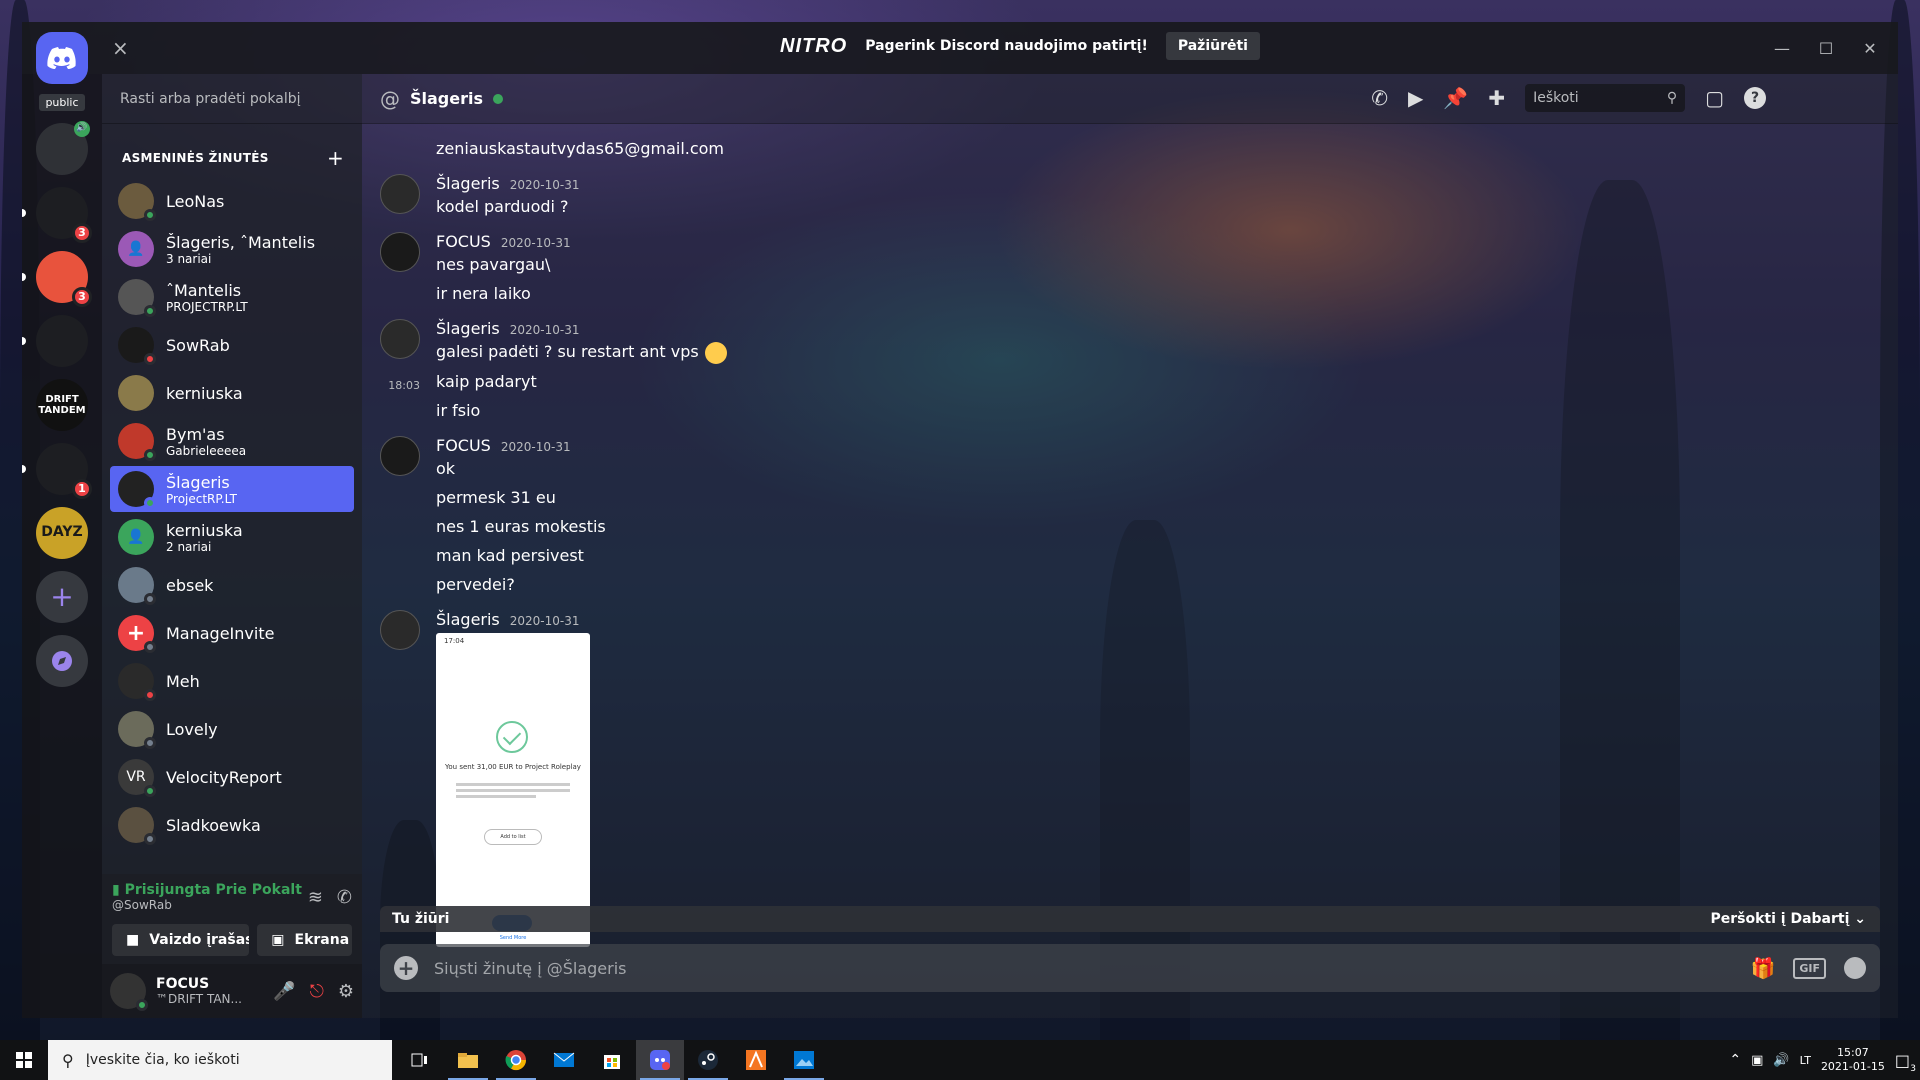 This screenshot has width=1920, height=1080. What do you see at coordinates (516, 1060) in the screenshot?
I see `chrome-icon` at bounding box center [516, 1060].